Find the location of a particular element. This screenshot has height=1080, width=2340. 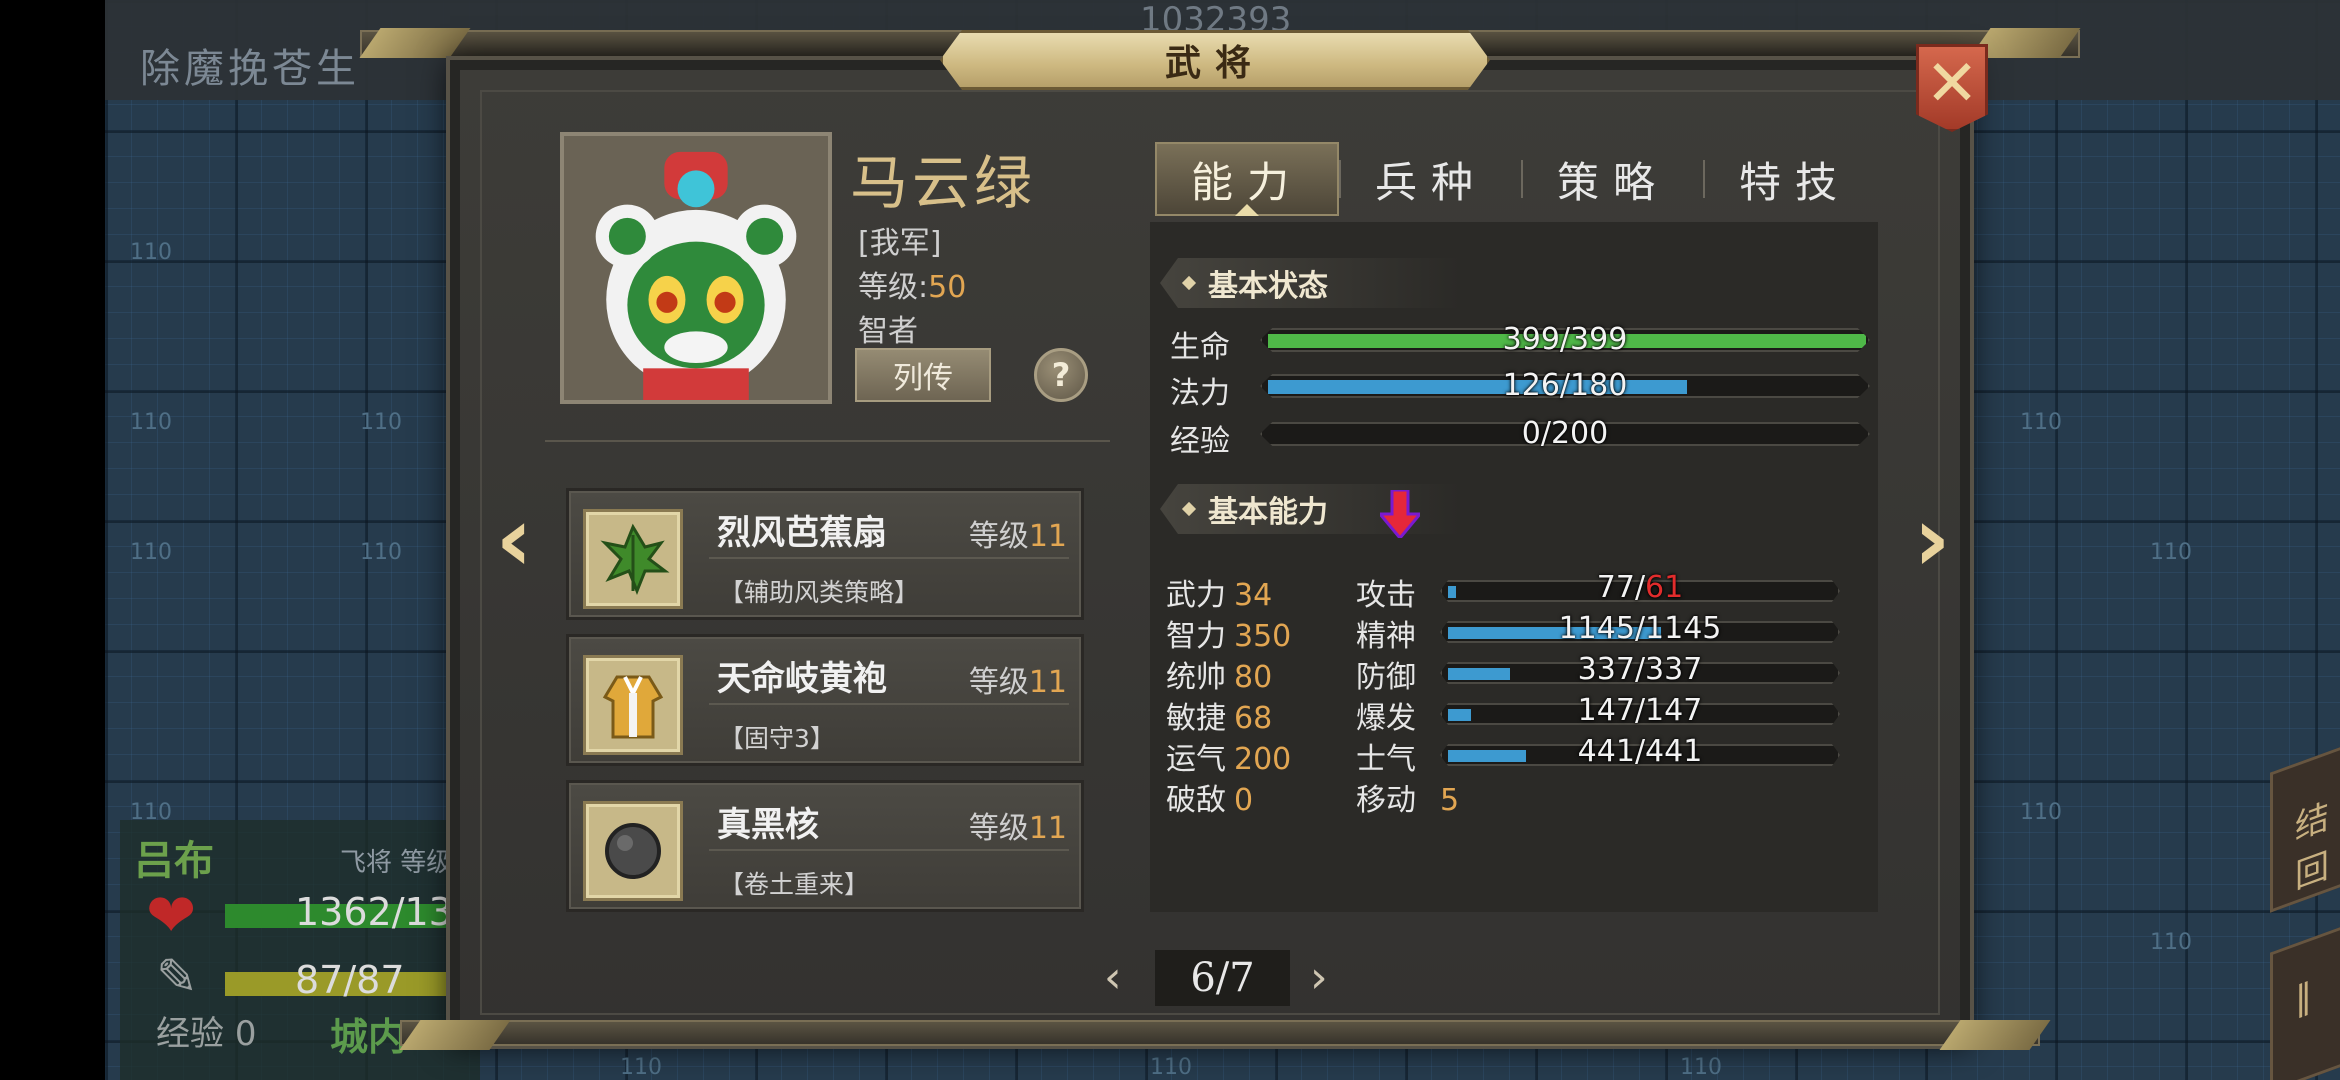

equipment-slot-accessory: 真黑核 等级11 【卷土重来】 is located at coordinates (825, 846).